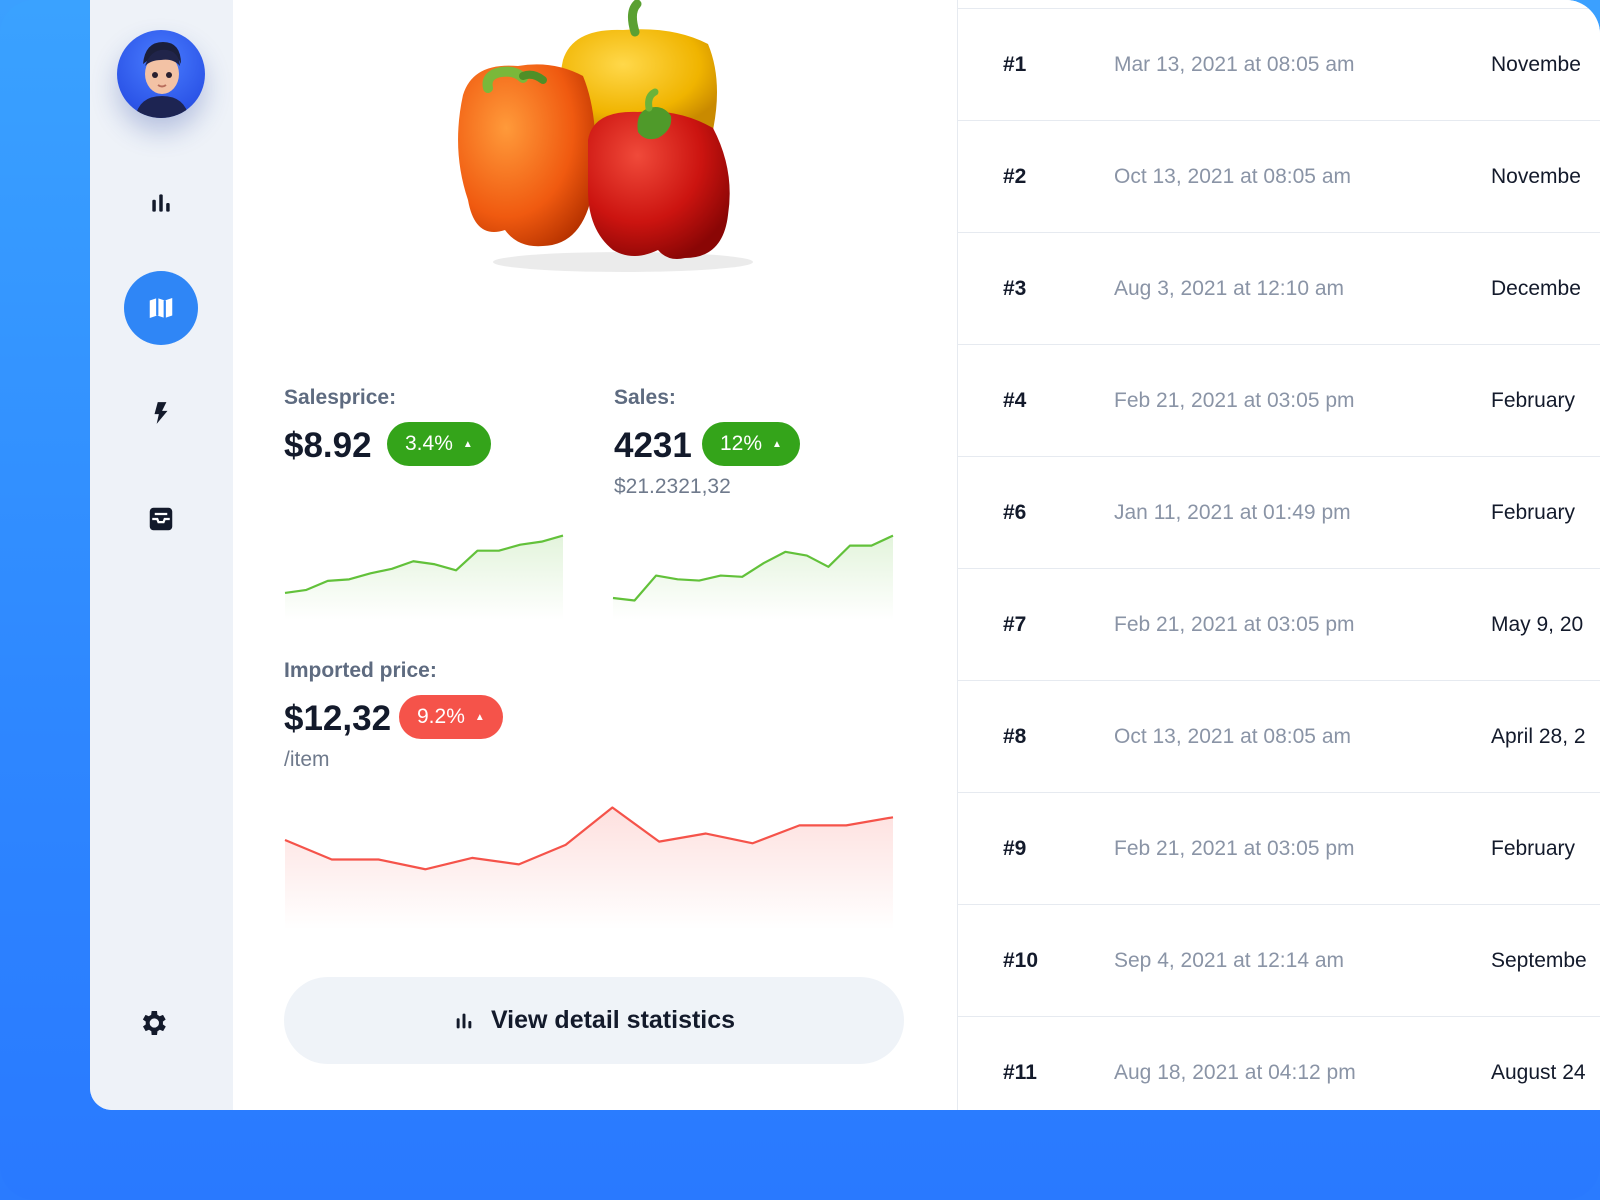  I want to click on table-row: #11 Aug 18, 2021 at 04:12 pm August 24, so click(1279, 1063).